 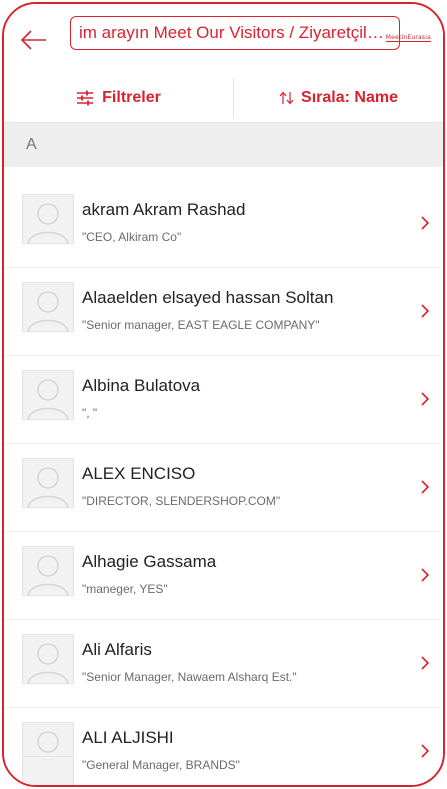 I want to click on arrow-left-icon, so click(x=33, y=40).